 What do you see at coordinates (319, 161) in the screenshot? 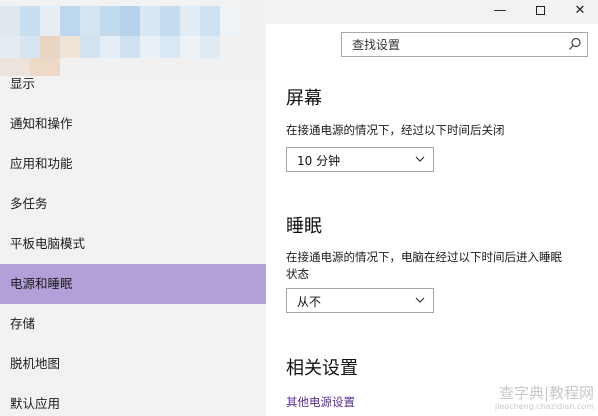
I see `dropdown-value: 10 分钟` at bounding box center [319, 161].